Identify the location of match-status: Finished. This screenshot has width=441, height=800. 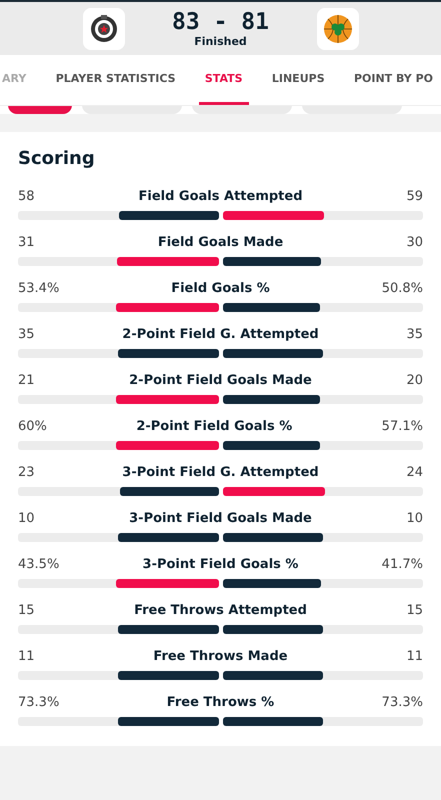
(220, 41).